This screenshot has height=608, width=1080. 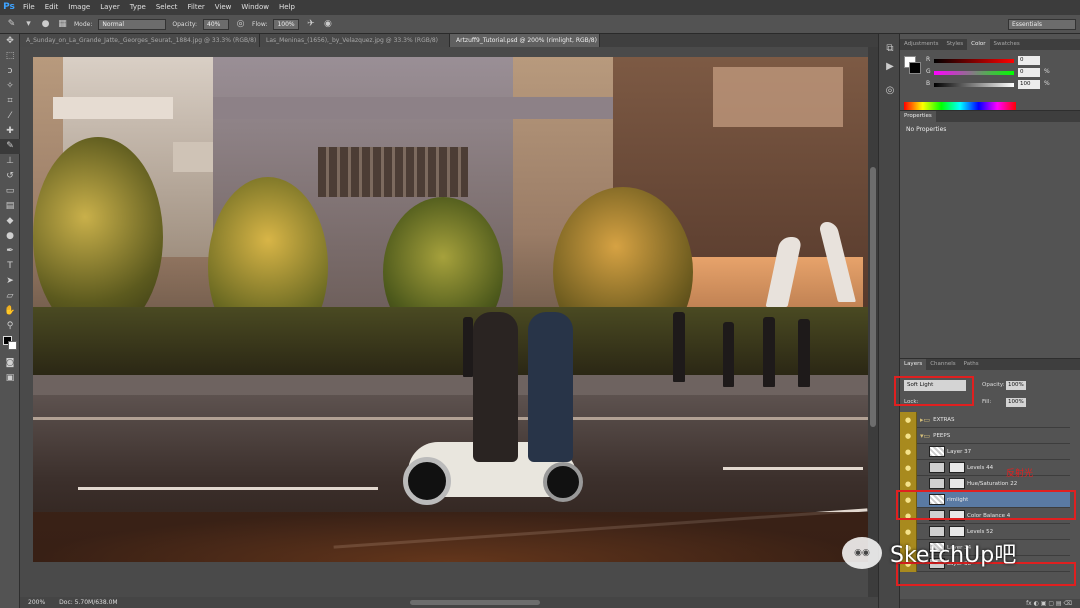 What do you see at coordinates (132, 24) in the screenshot?
I see `mode-select: Normal` at bounding box center [132, 24].